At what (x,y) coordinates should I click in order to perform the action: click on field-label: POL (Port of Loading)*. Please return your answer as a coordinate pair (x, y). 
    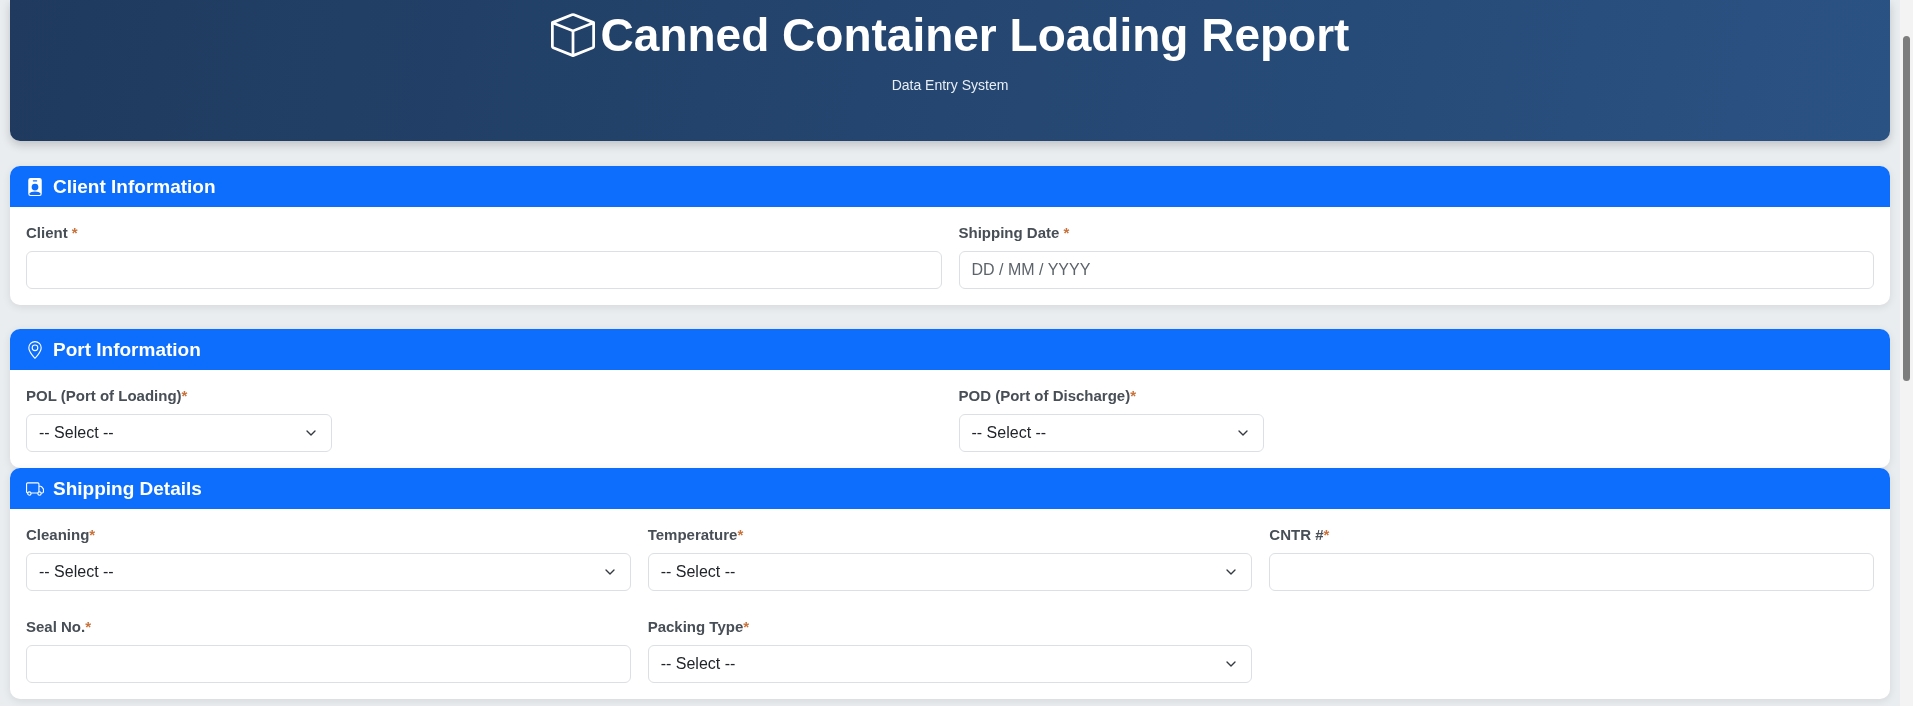
    Looking at the image, I should click on (107, 396).